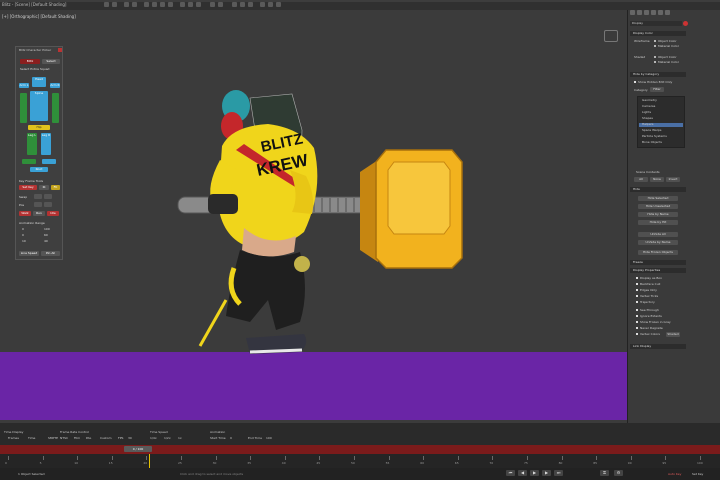  What do you see at coordinates (658, 189) in the screenshot?
I see `rollout-hide: Hide` at bounding box center [658, 189].